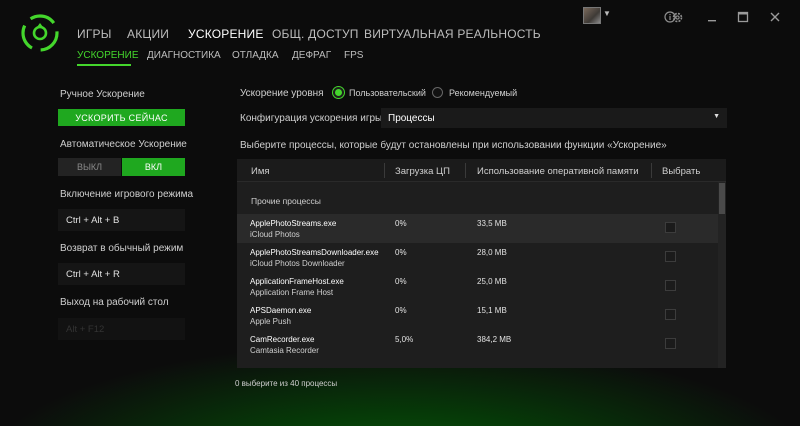 This screenshot has height=426, width=800. What do you see at coordinates (477, 315) in the screenshot?
I see `table-row: APSDaemon.exe Apple Push 0% 15,1 MB` at bounding box center [477, 315].